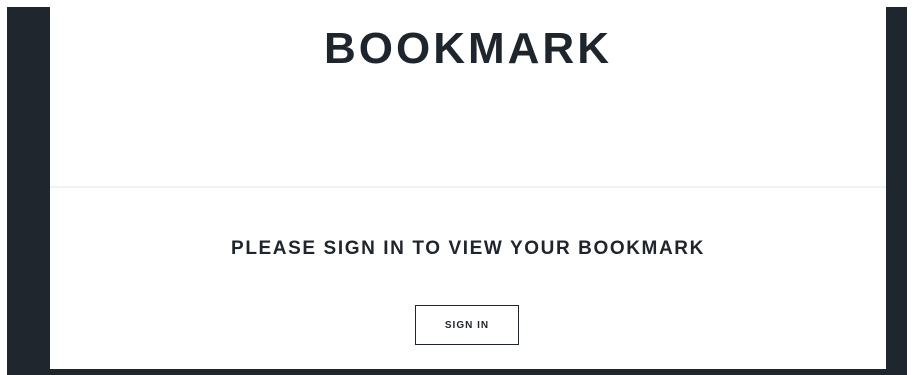  Describe the element at coordinates (468, 48) in the screenshot. I see `page-title: BOOKMARK` at that location.